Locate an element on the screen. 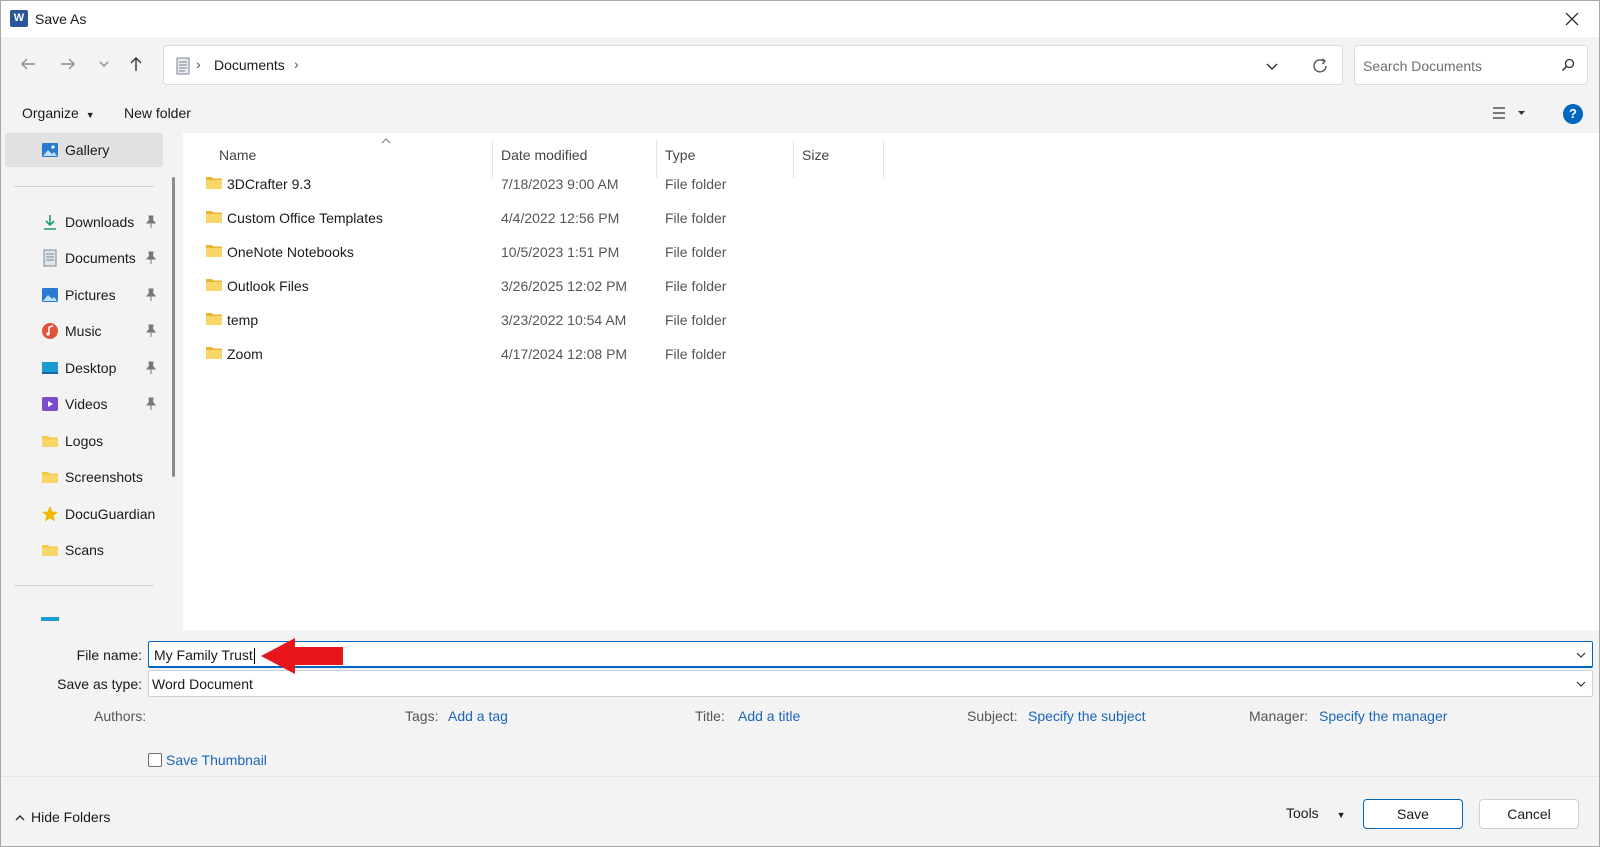  sidebar-item-music: Music is located at coordinates (84, 331).